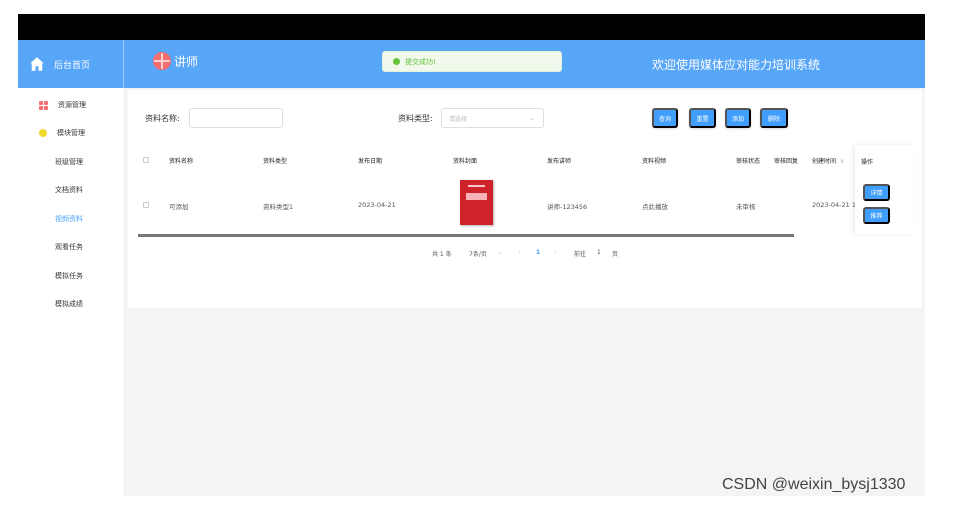 Image resolution: width=955 pixels, height=506 pixels. Describe the element at coordinates (842, 162) in the screenshot. I see `sort-icon: ⇕` at that location.